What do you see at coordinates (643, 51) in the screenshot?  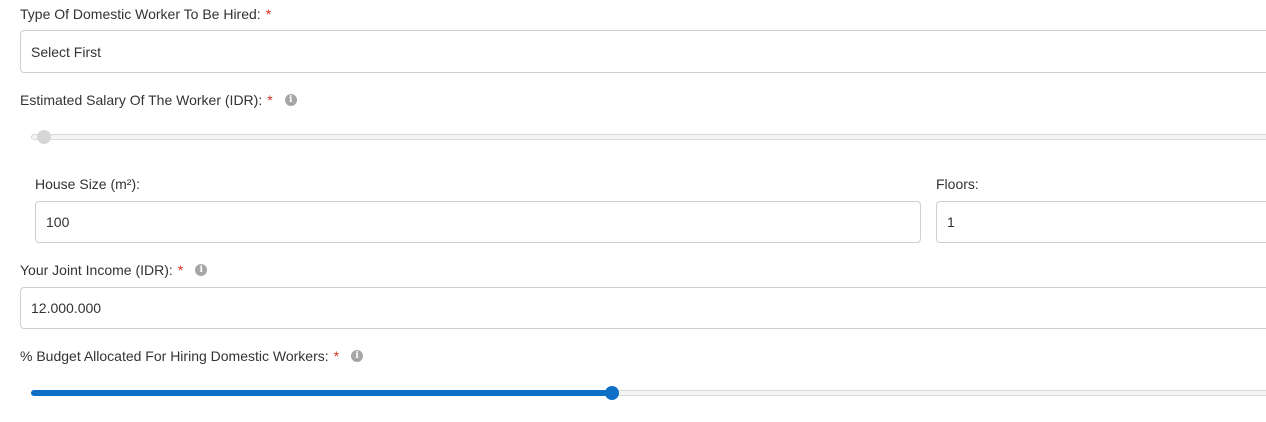 I see `worker-type-select: Select First` at bounding box center [643, 51].